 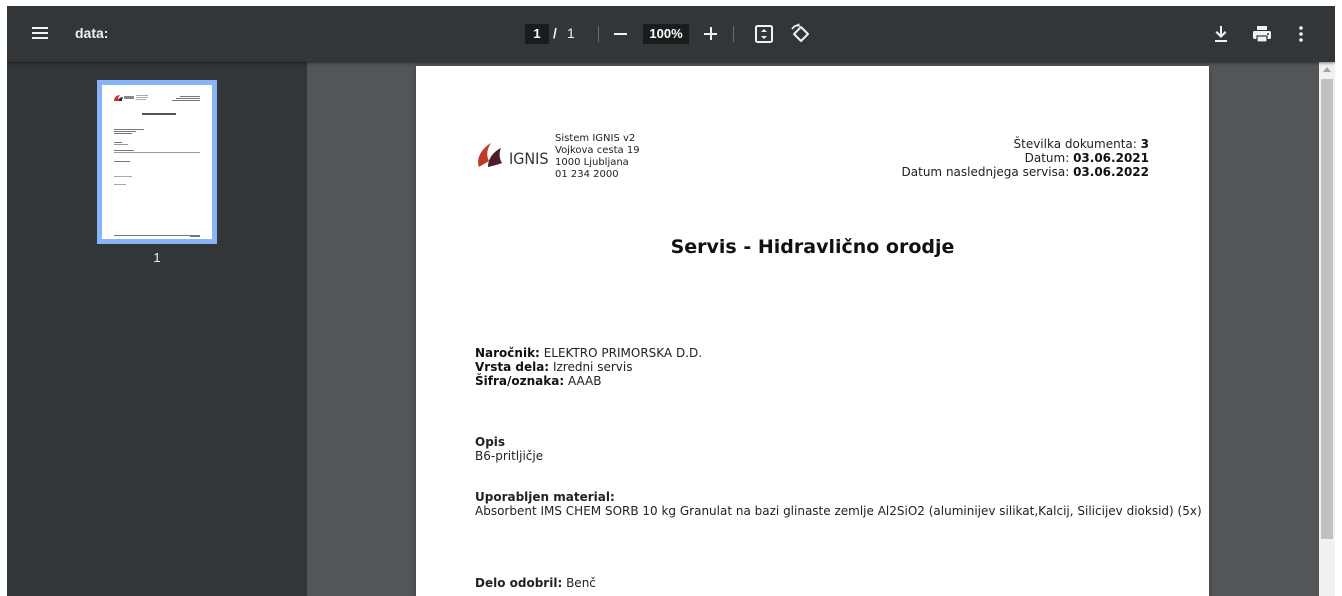 I want to click on date-label: Datum:, so click(x=1047, y=158).